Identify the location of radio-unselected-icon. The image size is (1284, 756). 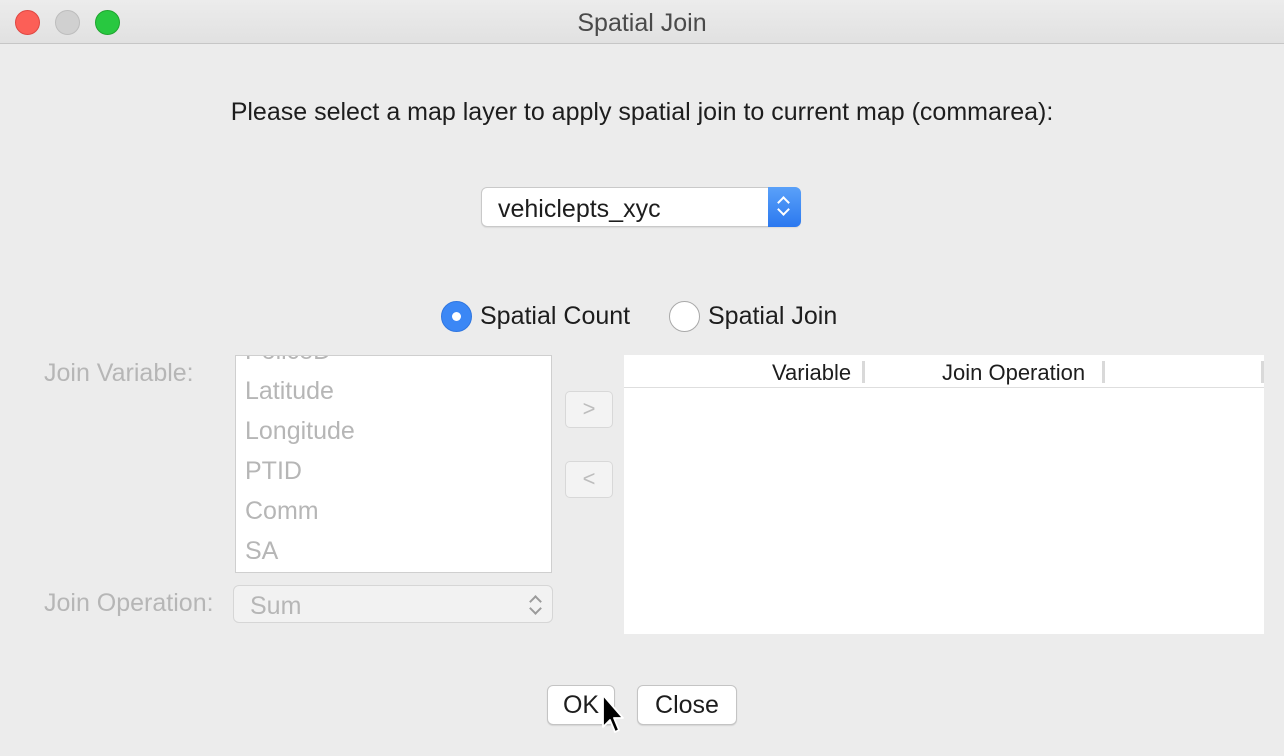
(684, 316).